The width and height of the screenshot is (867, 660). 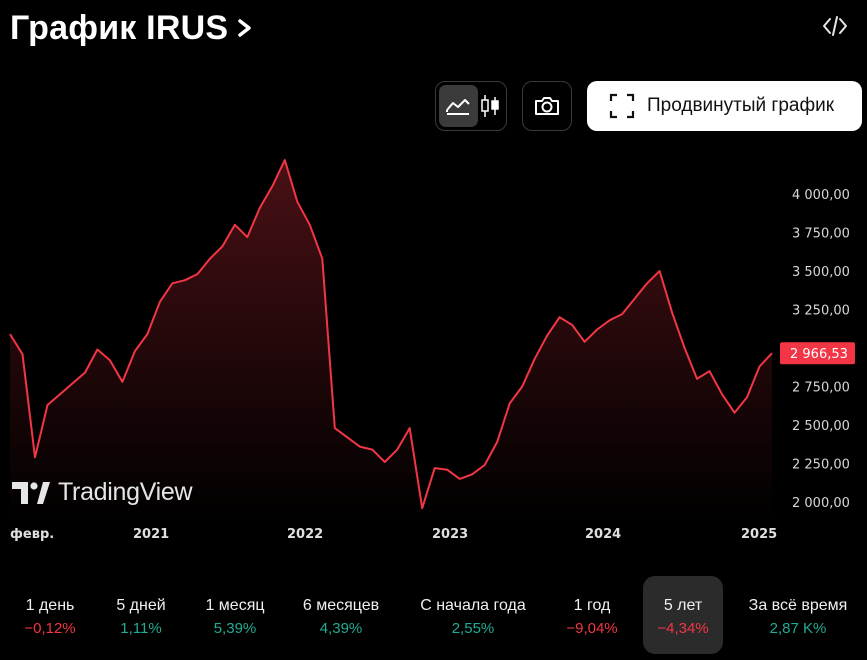 What do you see at coordinates (235, 628) in the screenshot?
I see `period-change: 5,39%` at bounding box center [235, 628].